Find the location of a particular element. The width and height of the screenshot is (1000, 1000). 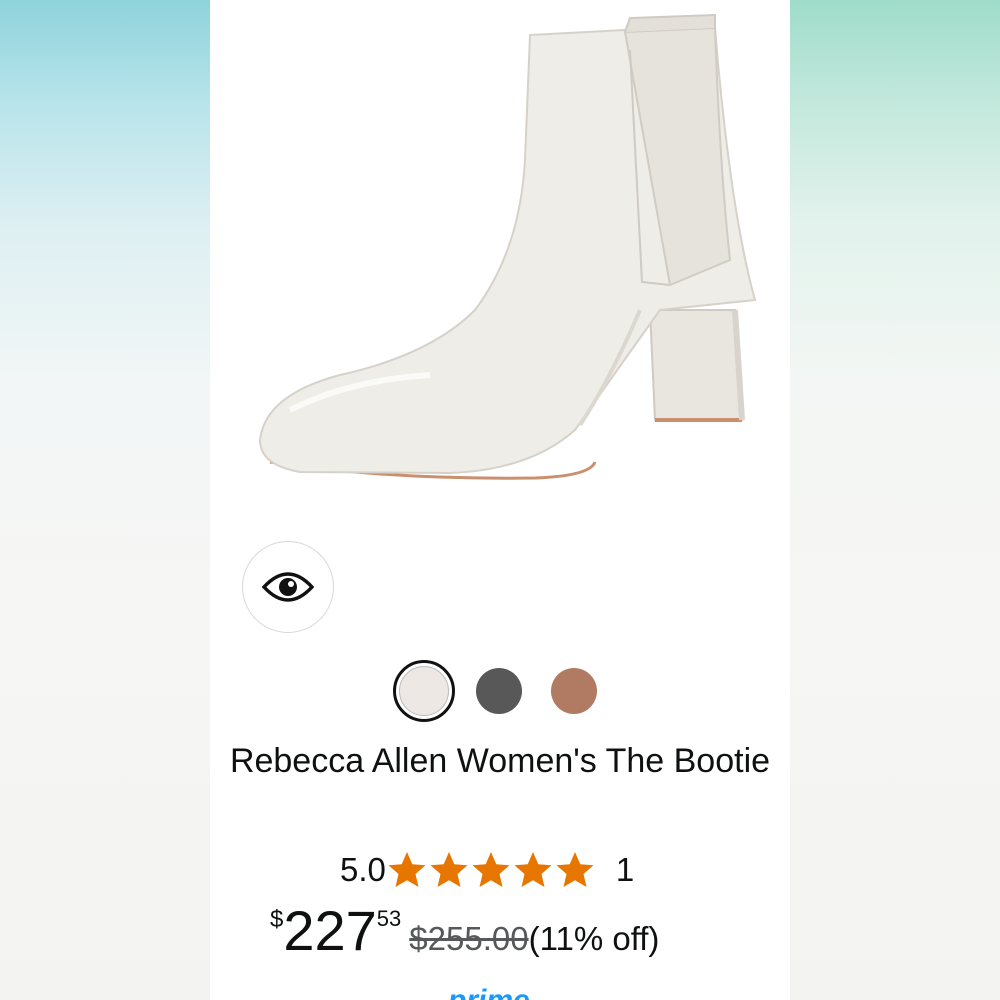

price-symbol: $ is located at coordinates (277, 919).